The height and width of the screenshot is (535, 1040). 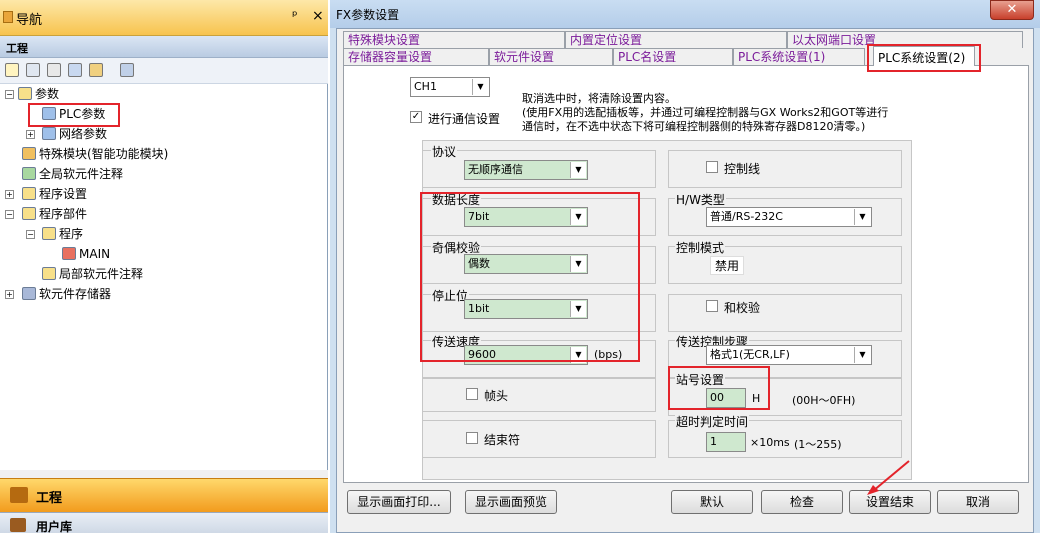 What do you see at coordinates (454, 39) in the screenshot?
I see `tab-special-module: 特殊模块设置` at bounding box center [454, 39].